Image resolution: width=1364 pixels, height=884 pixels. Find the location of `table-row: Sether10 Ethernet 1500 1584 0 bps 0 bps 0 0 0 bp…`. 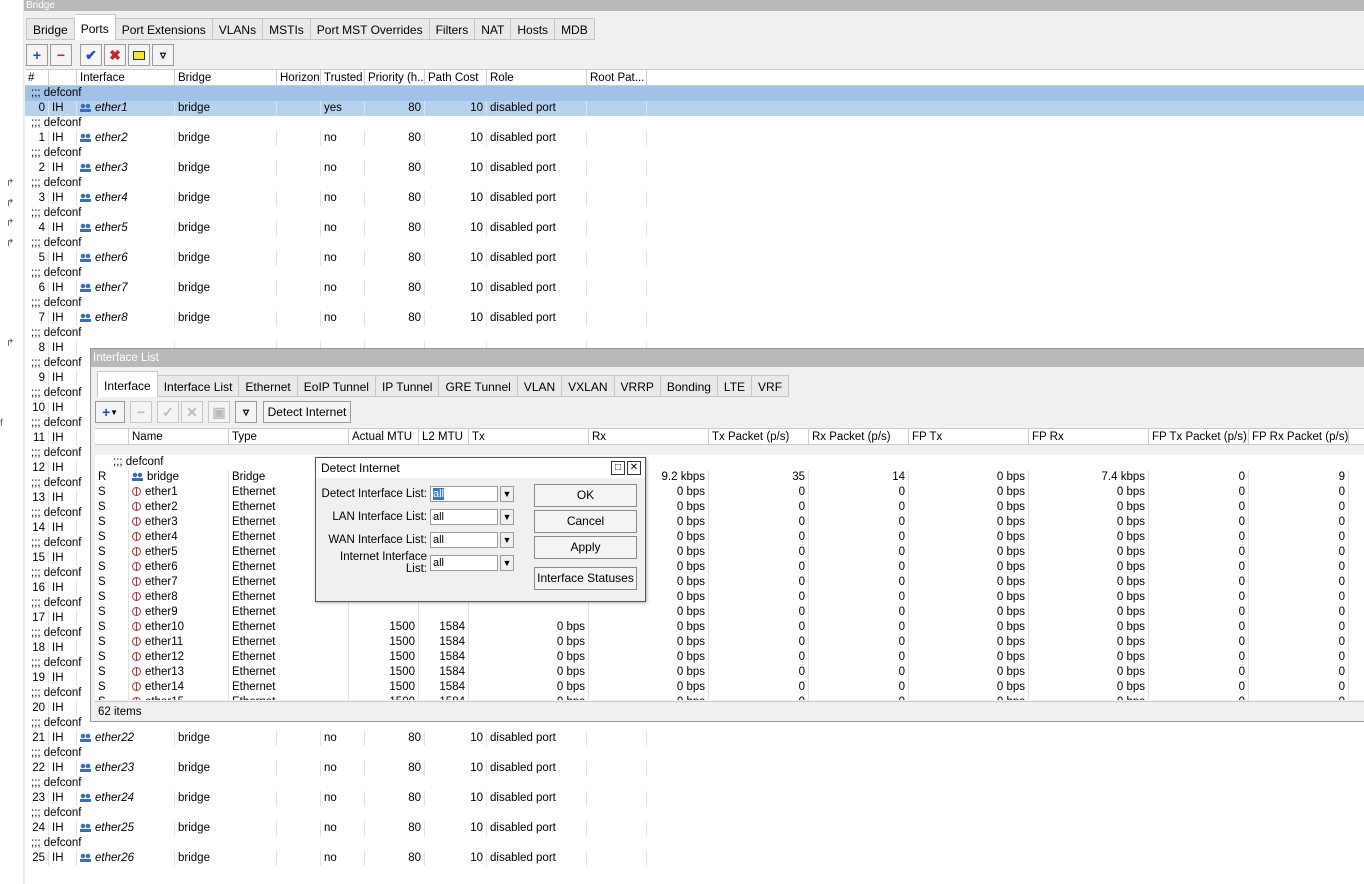

table-row: Sether10 Ethernet 1500 1584 0 bps 0 bps 0 0 0 bp… is located at coordinates (729, 627).